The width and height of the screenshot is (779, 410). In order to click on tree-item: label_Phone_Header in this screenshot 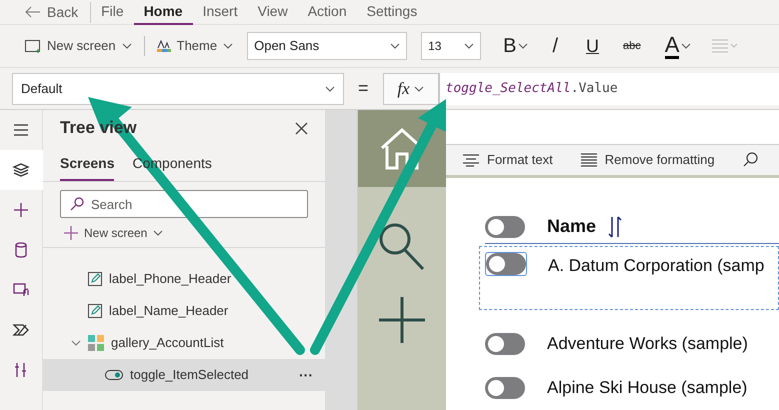, I will do `click(184, 279)`.